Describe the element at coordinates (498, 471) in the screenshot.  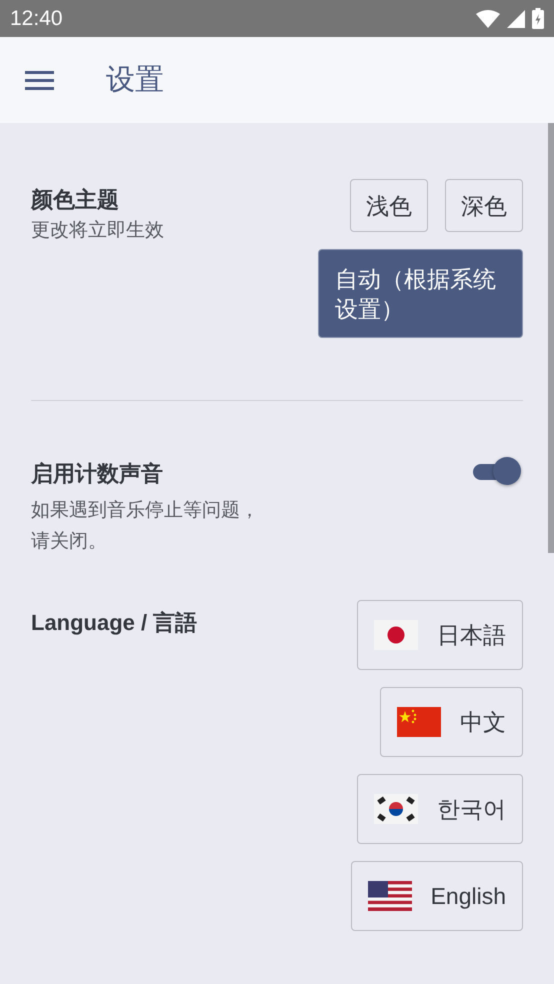
I see `toggle-switch` at that location.